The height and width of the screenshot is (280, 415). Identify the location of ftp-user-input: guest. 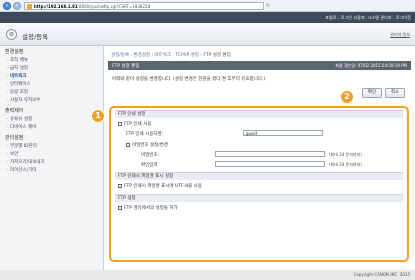
(283, 133).